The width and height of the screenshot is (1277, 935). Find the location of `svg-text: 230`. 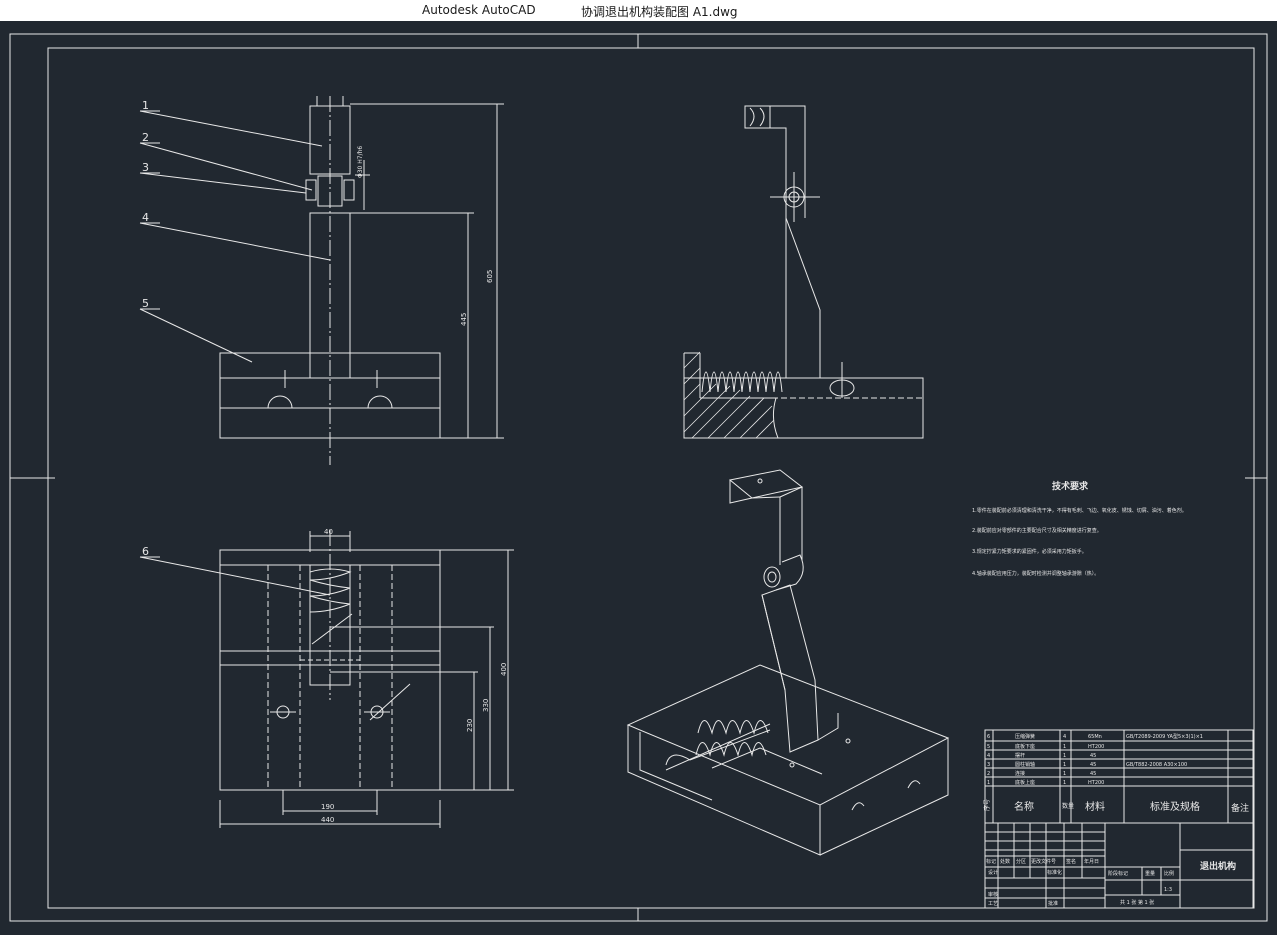

svg-text: 230 is located at coordinates (470, 725).